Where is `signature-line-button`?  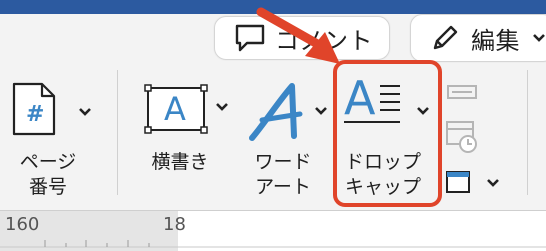 signature-line-button is located at coordinates (464, 92).